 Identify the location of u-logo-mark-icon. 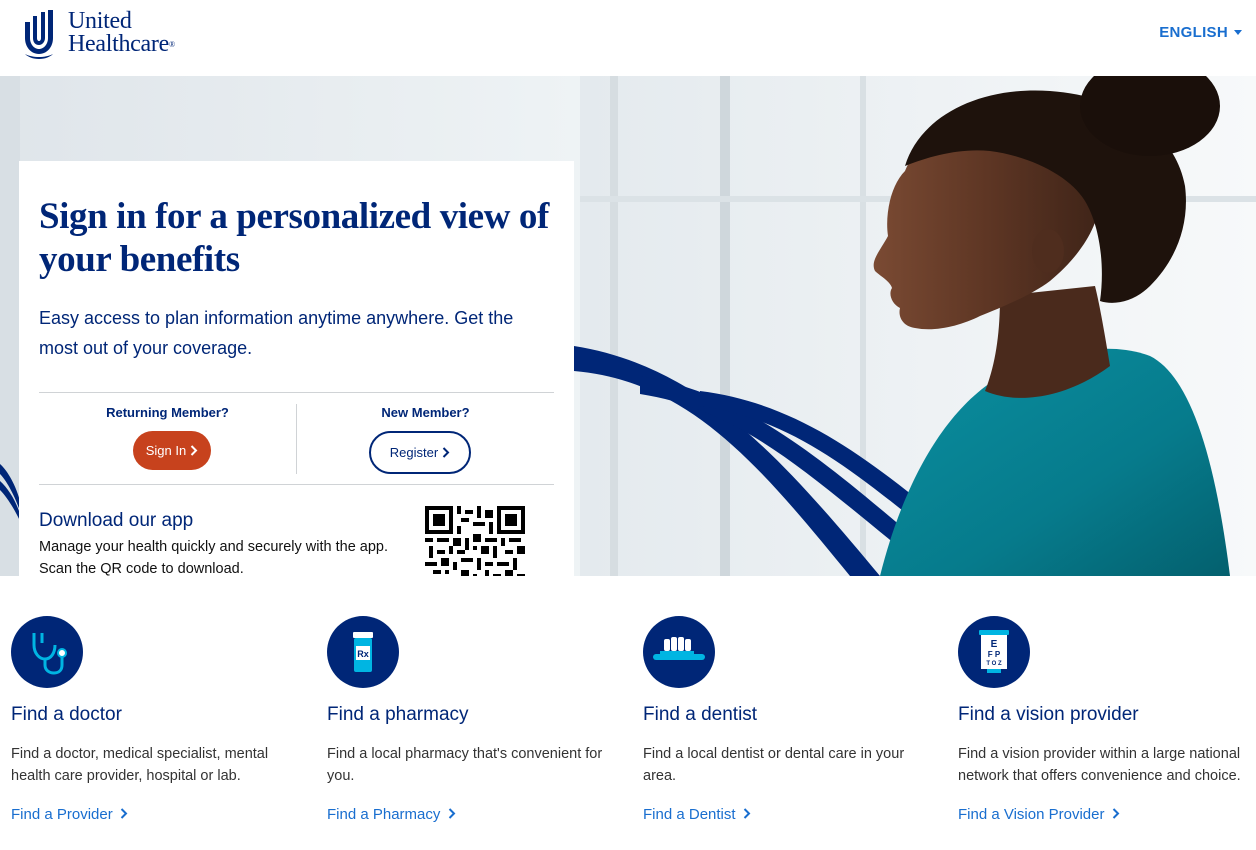
(39, 34).